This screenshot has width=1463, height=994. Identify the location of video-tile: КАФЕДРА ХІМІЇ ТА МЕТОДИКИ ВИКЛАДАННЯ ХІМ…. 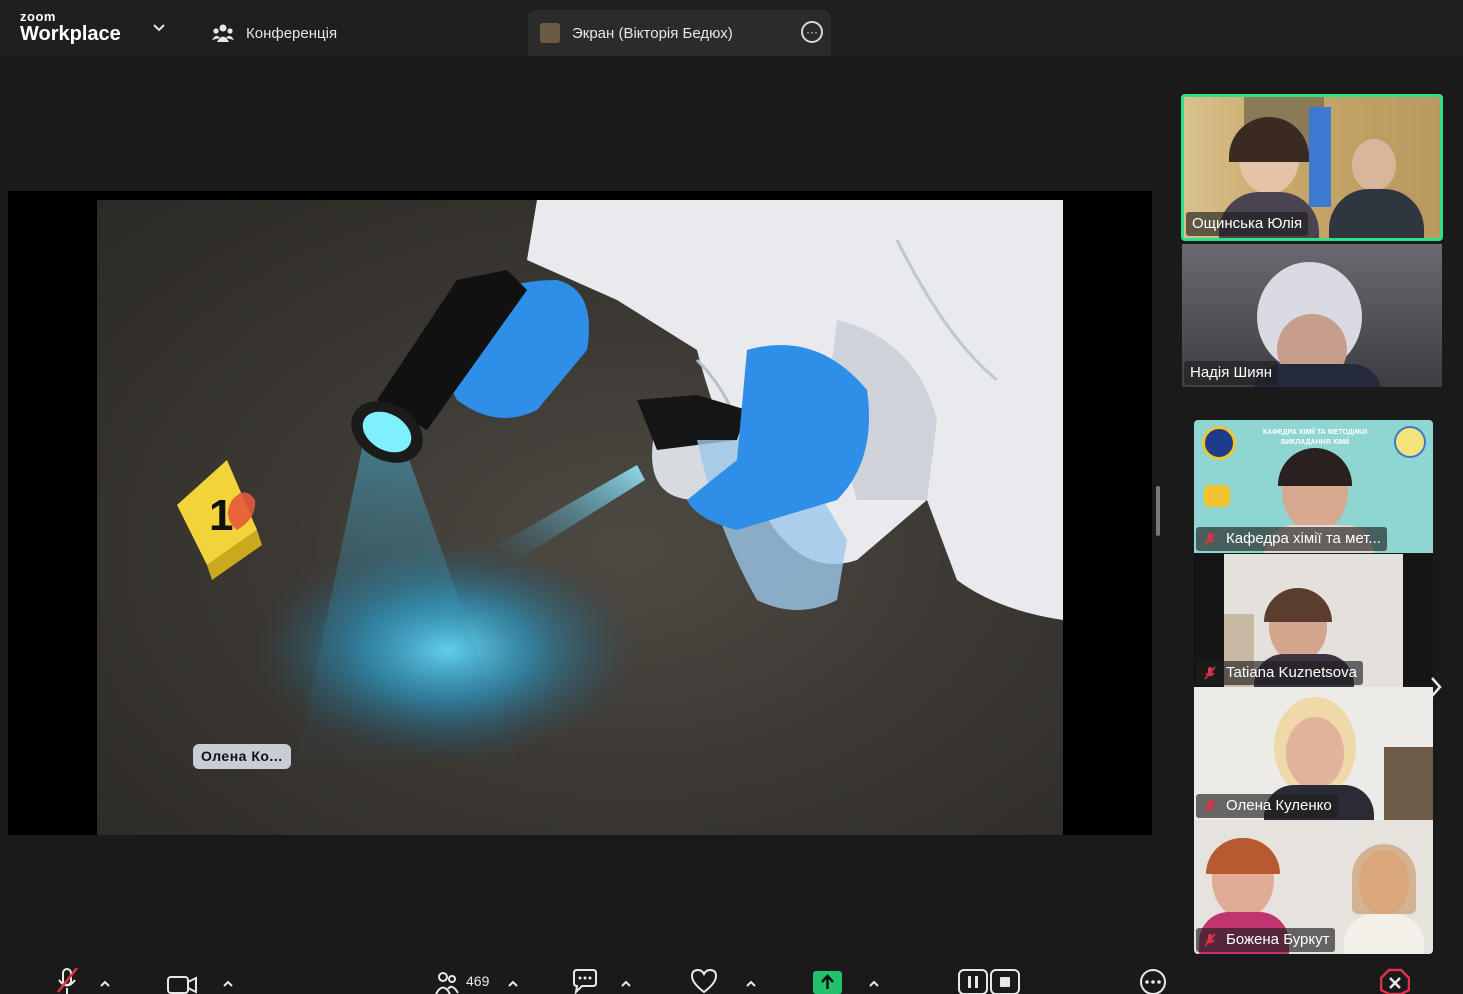
(1313, 486).